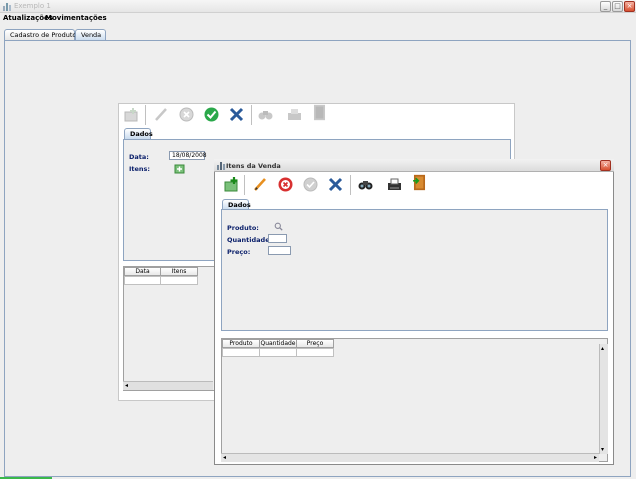  I want to click on minimize-icon: _, so click(605, 6).